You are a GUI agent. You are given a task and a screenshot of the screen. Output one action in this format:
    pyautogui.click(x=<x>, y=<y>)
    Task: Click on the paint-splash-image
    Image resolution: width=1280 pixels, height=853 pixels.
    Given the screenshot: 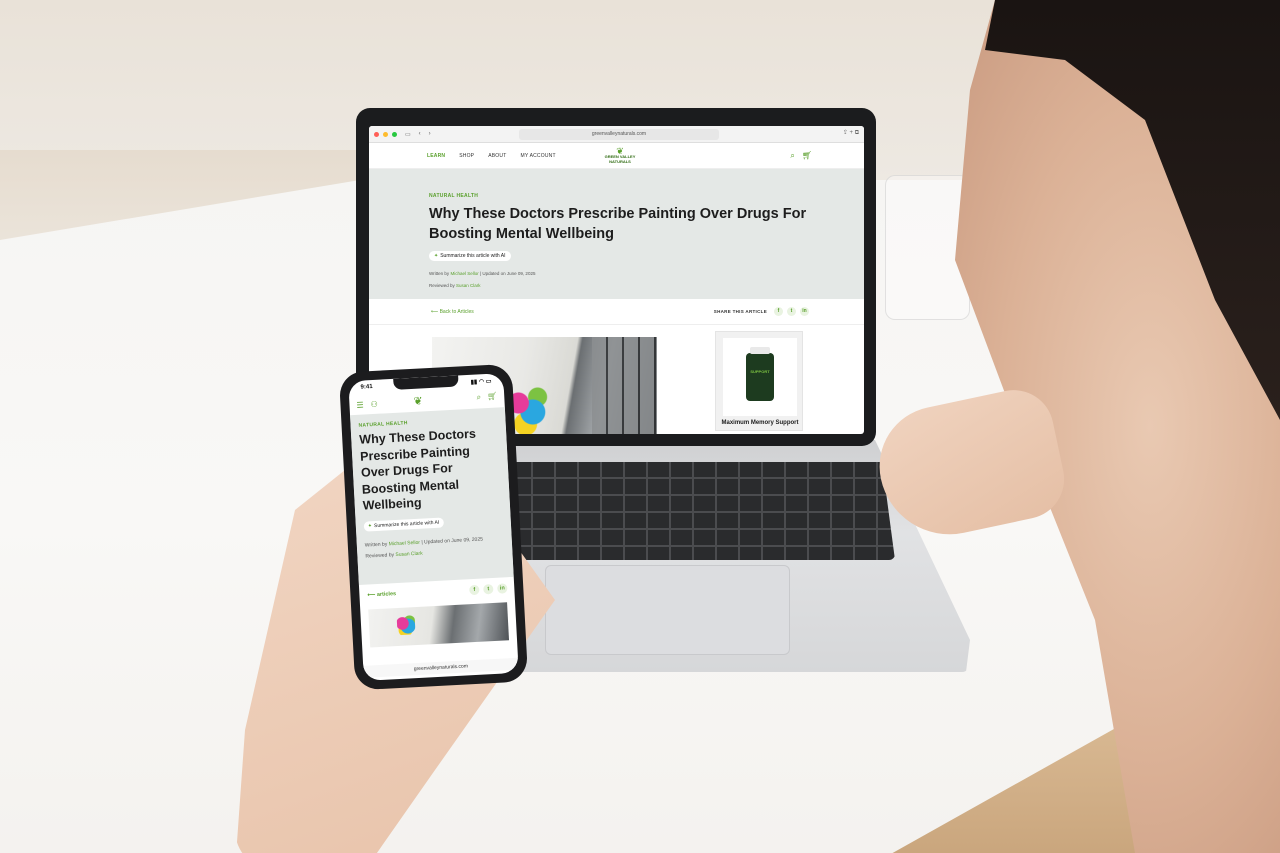 What is the action you would take?
    pyautogui.click(x=406, y=625)
    